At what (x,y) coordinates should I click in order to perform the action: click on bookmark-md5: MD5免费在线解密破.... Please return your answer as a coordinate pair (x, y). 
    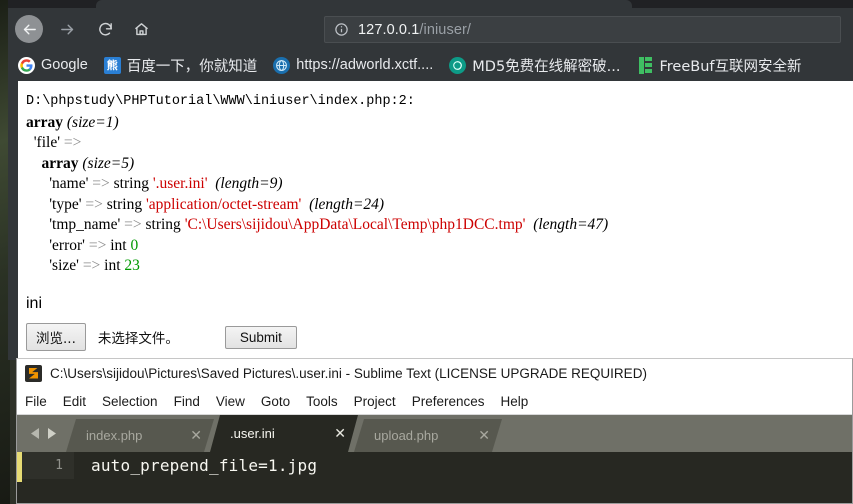
    Looking at the image, I should click on (535, 65).